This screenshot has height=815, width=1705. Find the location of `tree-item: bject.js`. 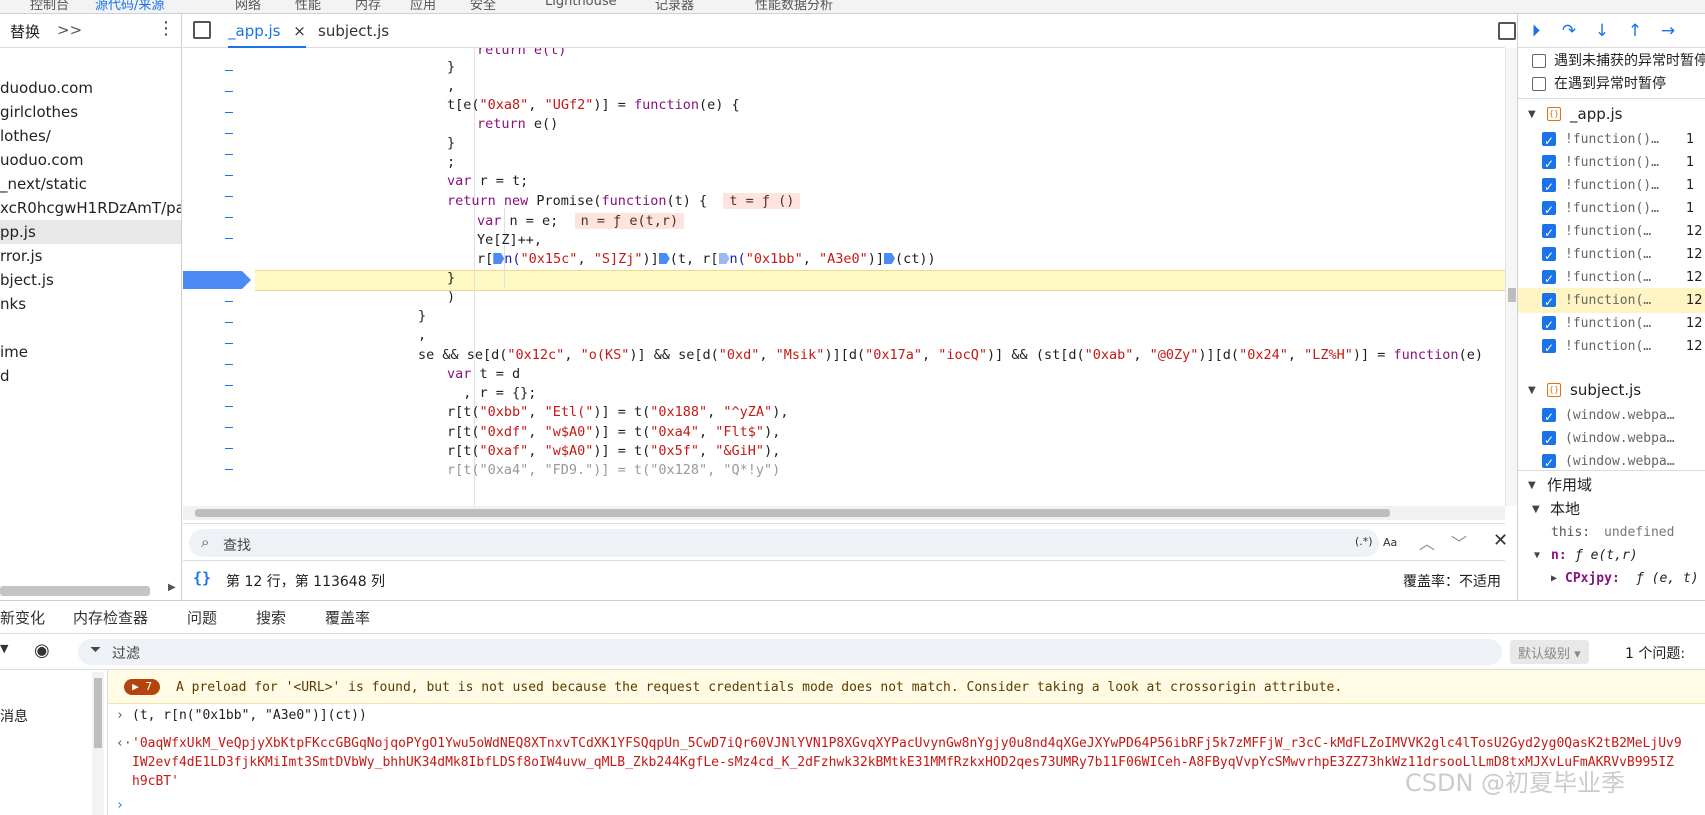

tree-item: bject.js is located at coordinates (90, 280).